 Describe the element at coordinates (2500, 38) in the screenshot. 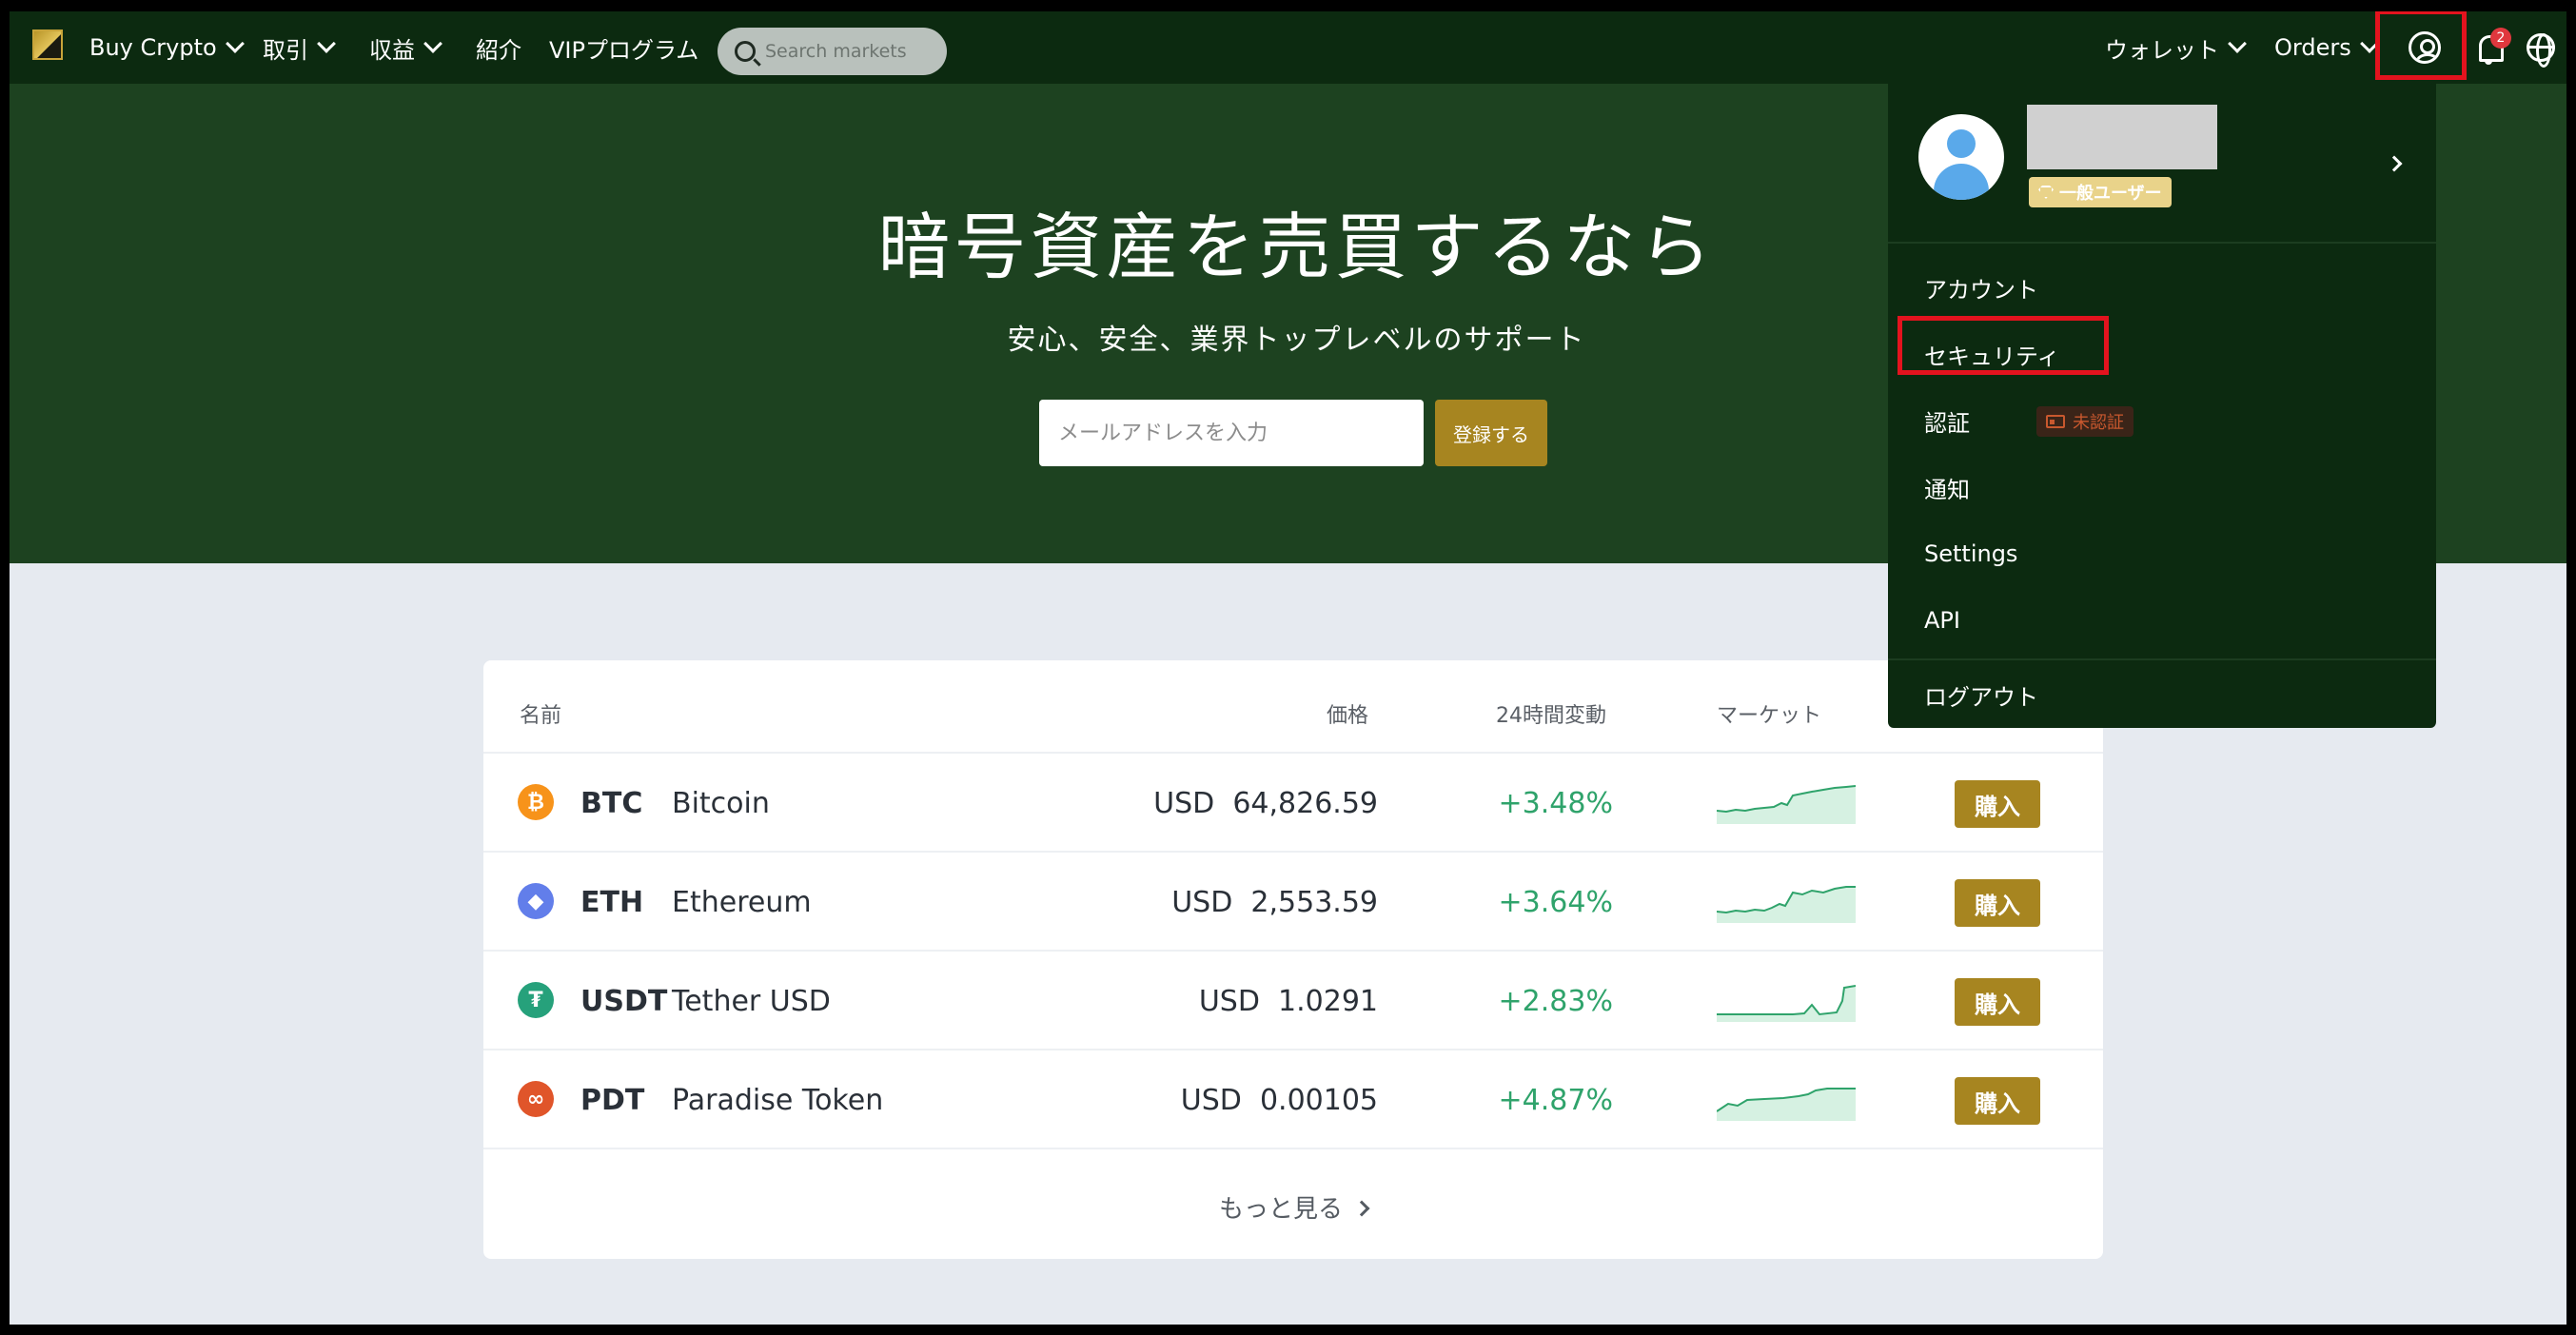

I see `notification-count-badge: 2` at that location.